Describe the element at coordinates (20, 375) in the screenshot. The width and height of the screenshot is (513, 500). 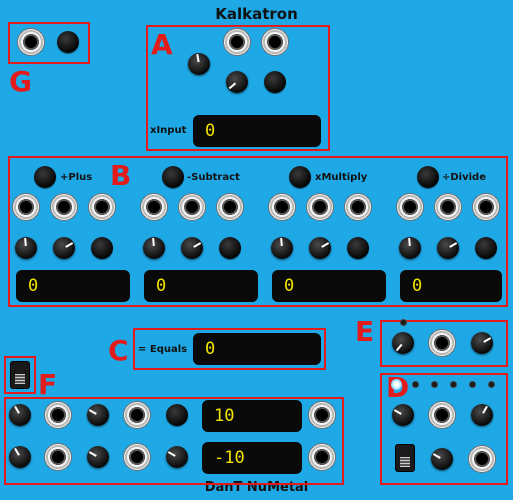
I see `f-switch` at that location.